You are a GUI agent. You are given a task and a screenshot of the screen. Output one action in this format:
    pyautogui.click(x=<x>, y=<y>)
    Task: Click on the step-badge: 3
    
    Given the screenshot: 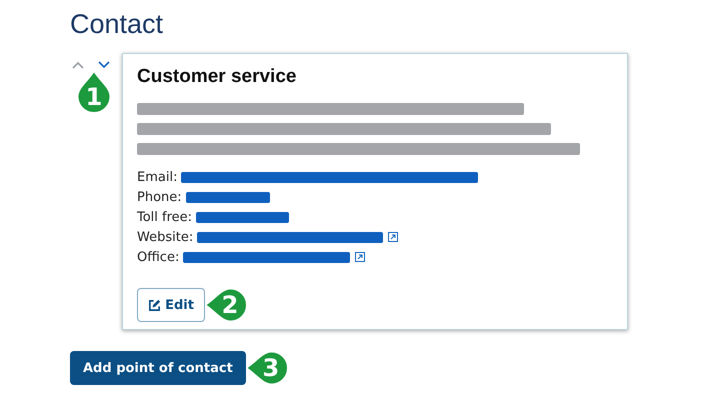 What is the action you would take?
    pyautogui.click(x=267, y=368)
    